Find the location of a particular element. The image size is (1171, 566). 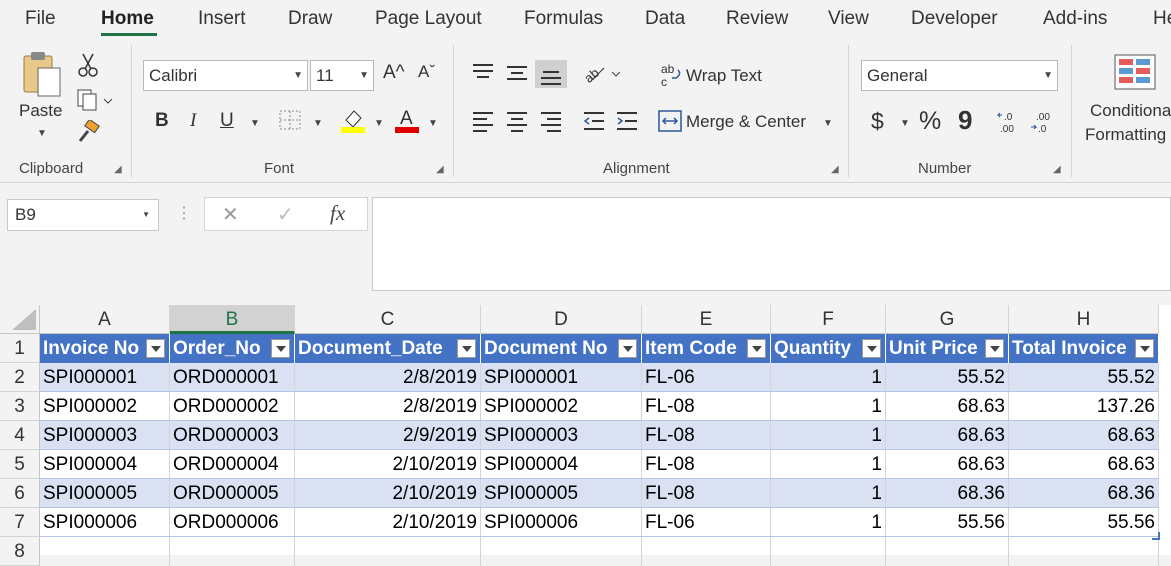

enter-icon: ✓ is located at coordinates (285, 214).